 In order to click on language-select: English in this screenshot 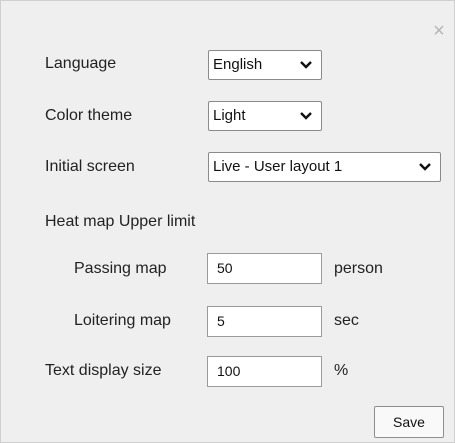, I will do `click(265, 65)`.